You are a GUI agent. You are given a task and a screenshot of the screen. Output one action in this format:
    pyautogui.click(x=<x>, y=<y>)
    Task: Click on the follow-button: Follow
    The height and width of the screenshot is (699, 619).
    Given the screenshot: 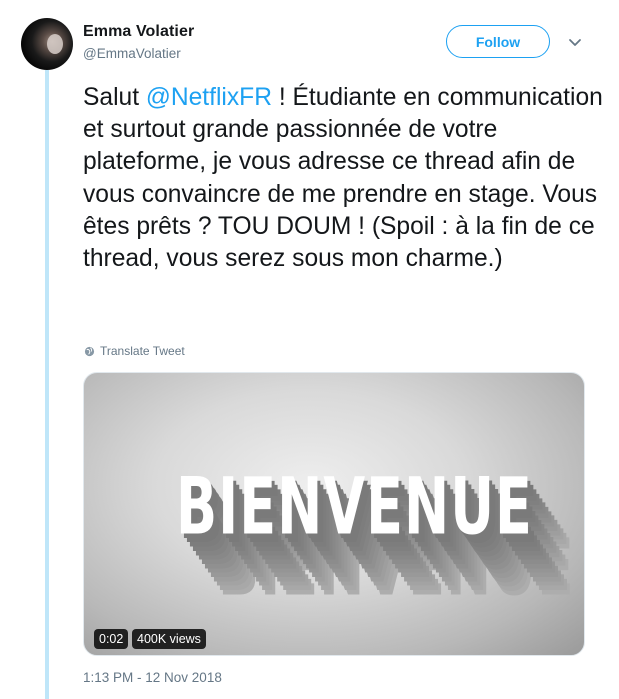 What is the action you would take?
    pyautogui.click(x=498, y=41)
    